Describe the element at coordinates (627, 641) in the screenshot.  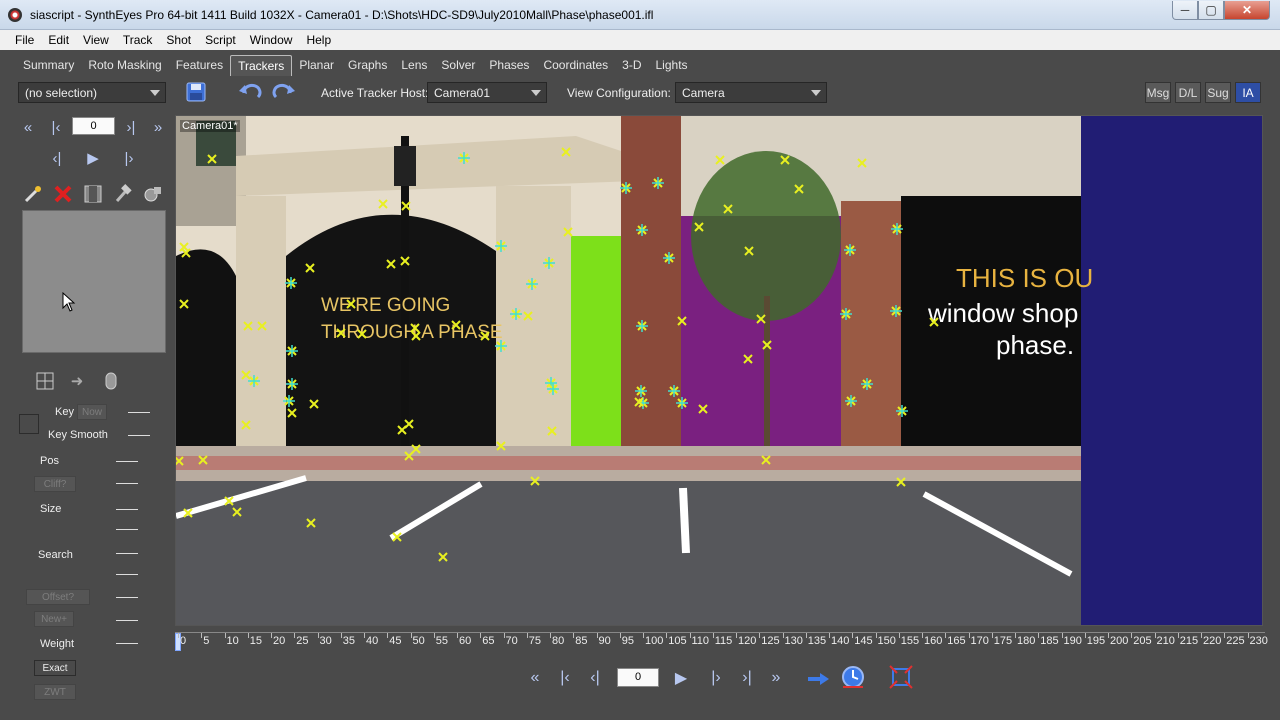
I see `timeline-tick-label: 95` at that location.